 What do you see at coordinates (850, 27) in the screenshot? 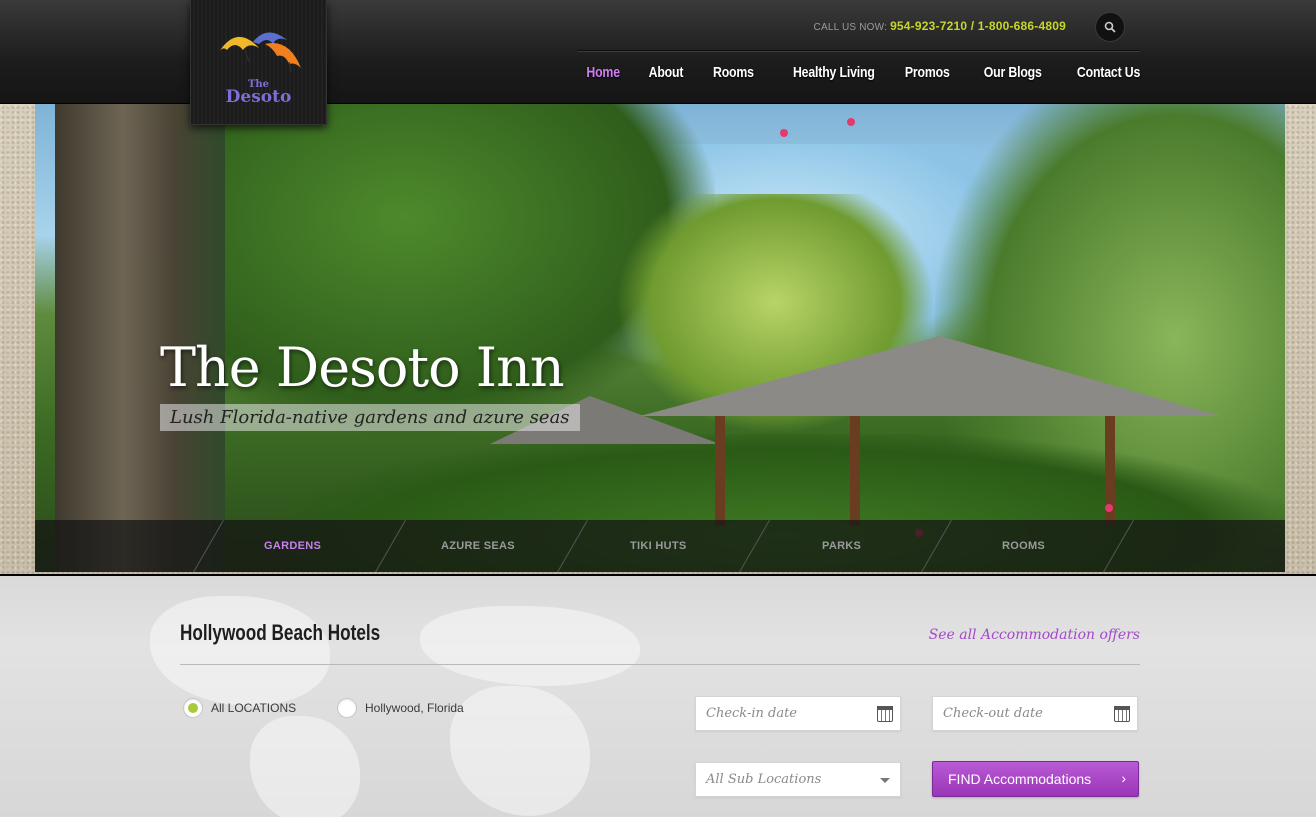
I see `call-us-label: CALL US NOW:` at bounding box center [850, 27].